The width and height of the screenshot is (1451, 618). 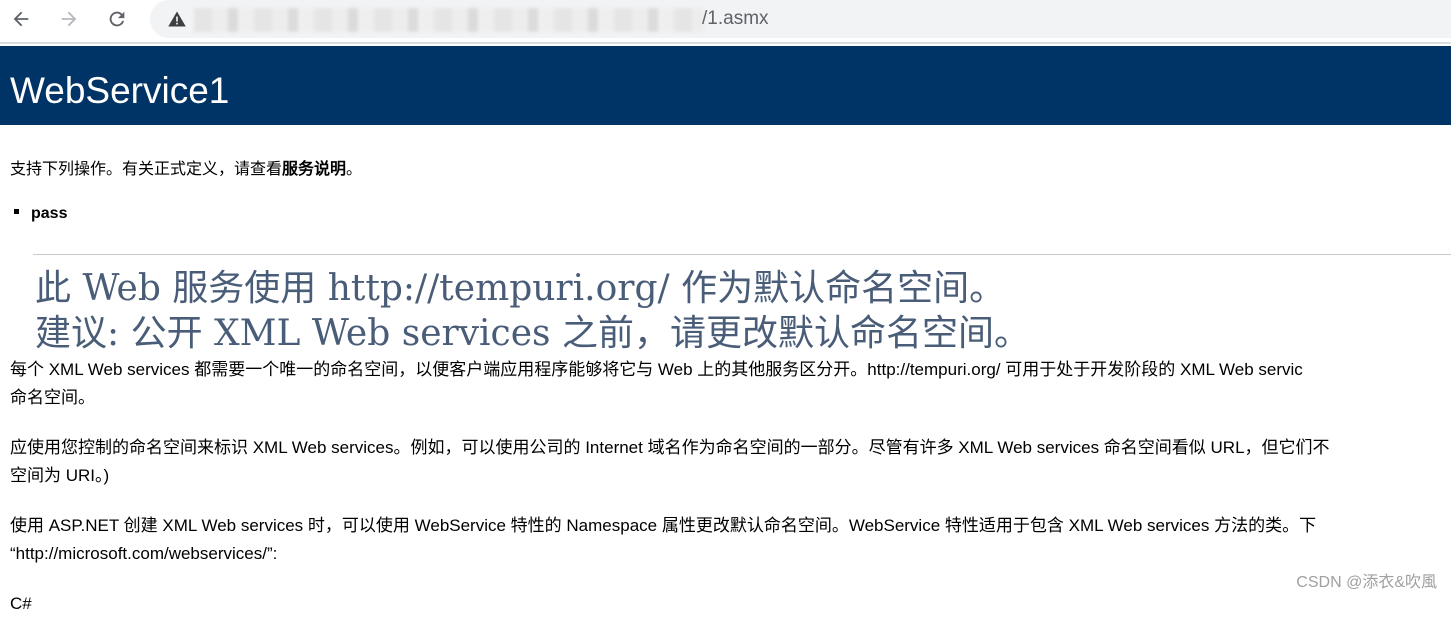 What do you see at coordinates (146, 169) in the screenshot?
I see `intro-label: 支持下列操作。有关正式定义，请查看` at bounding box center [146, 169].